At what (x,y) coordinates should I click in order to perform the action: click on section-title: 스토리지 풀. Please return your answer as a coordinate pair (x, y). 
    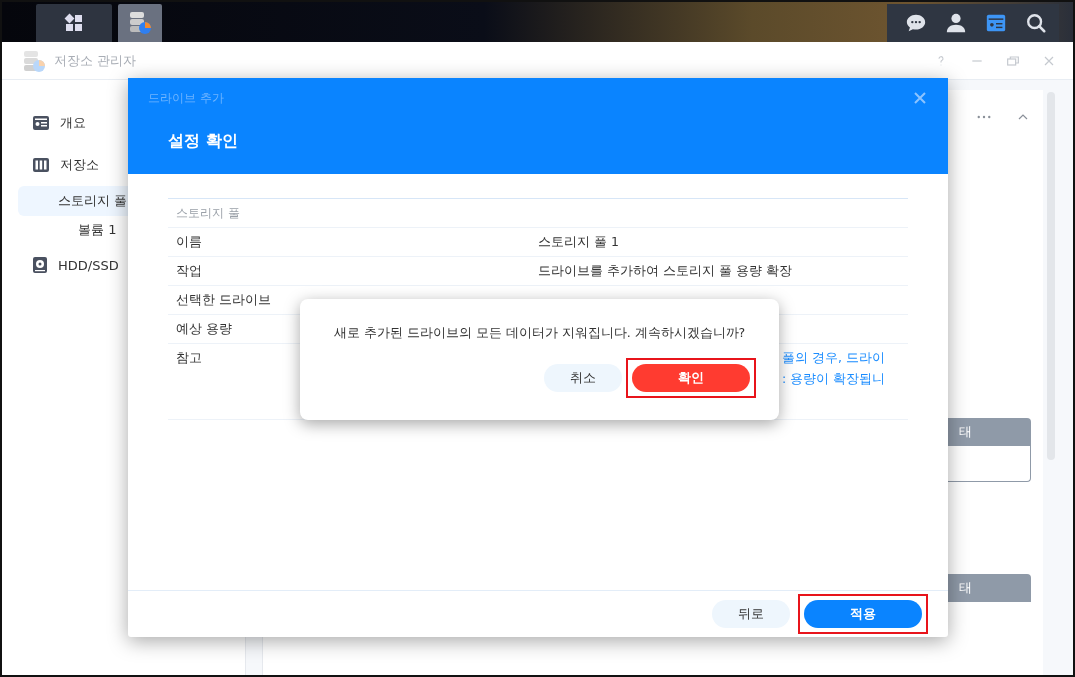
    Looking at the image, I should click on (208, 213).